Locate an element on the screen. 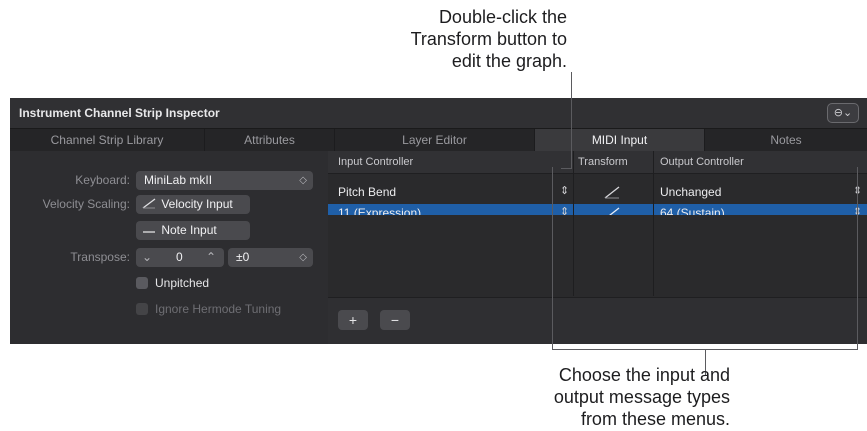 The image size is (867, 431). table-empty-area is located at coordinates (597, 256).